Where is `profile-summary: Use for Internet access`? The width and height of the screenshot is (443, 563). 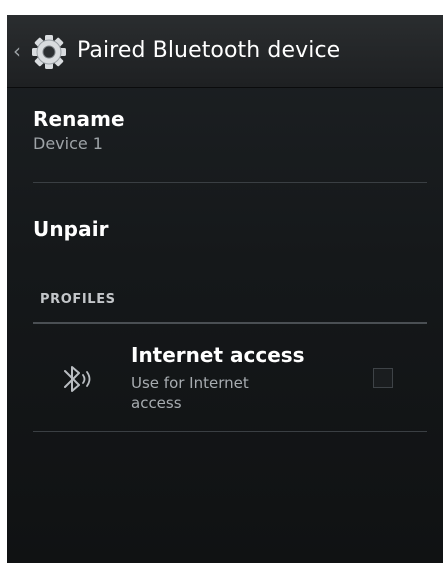
profile-summary: Use for Internet access is located at coordinates (190, 393).